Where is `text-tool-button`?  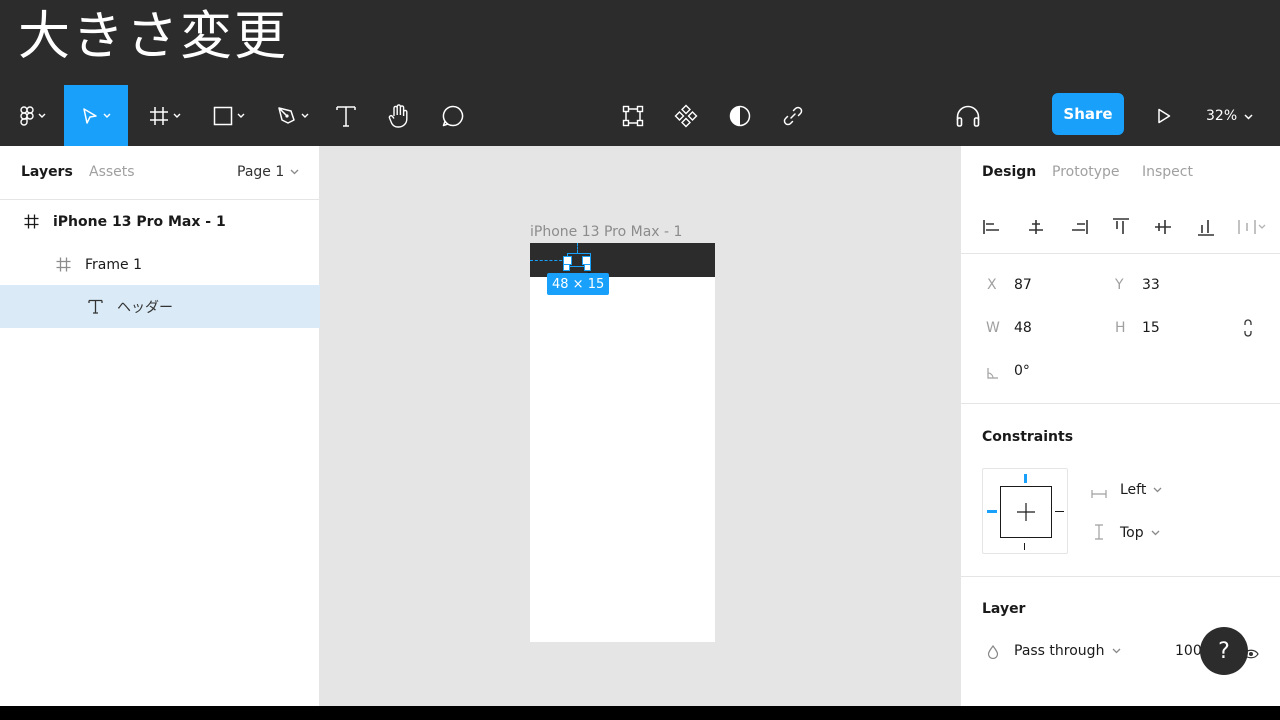
text-tool-button is located at coordinates (346, 115).